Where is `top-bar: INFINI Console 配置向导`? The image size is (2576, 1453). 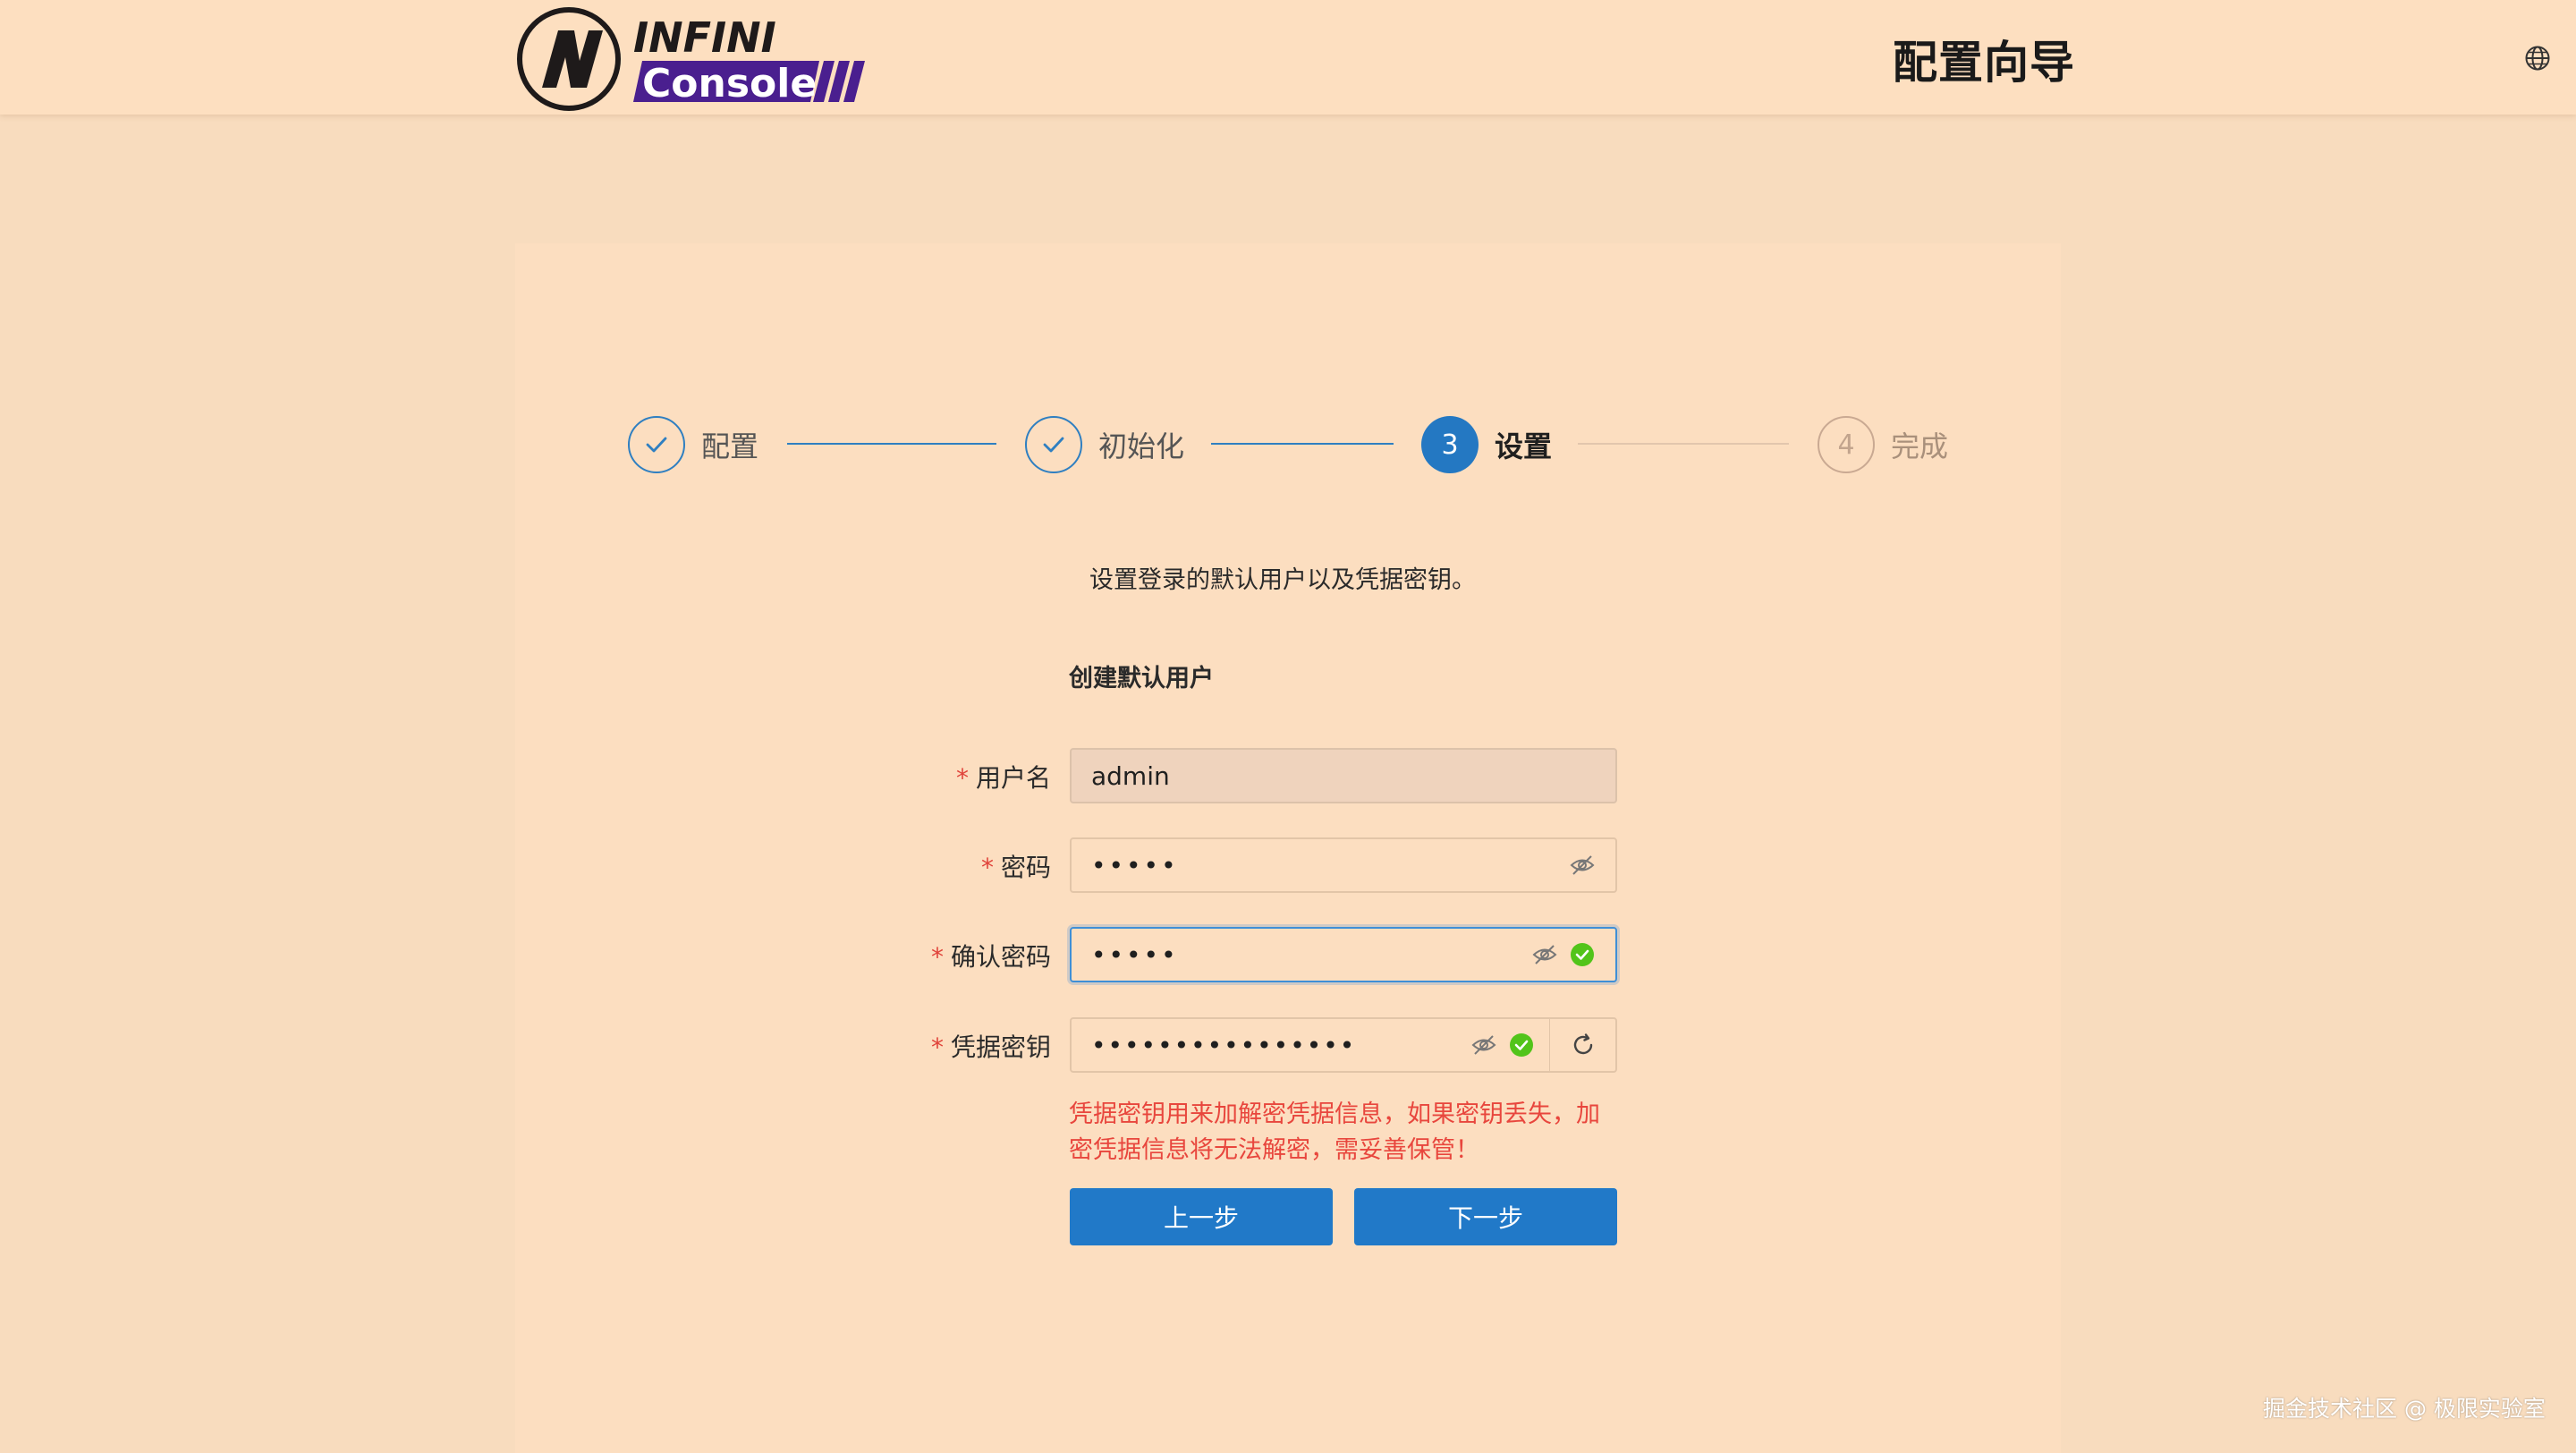
top-bar: INFINI Console 配置向导 is located at coordinates (1288, 57).